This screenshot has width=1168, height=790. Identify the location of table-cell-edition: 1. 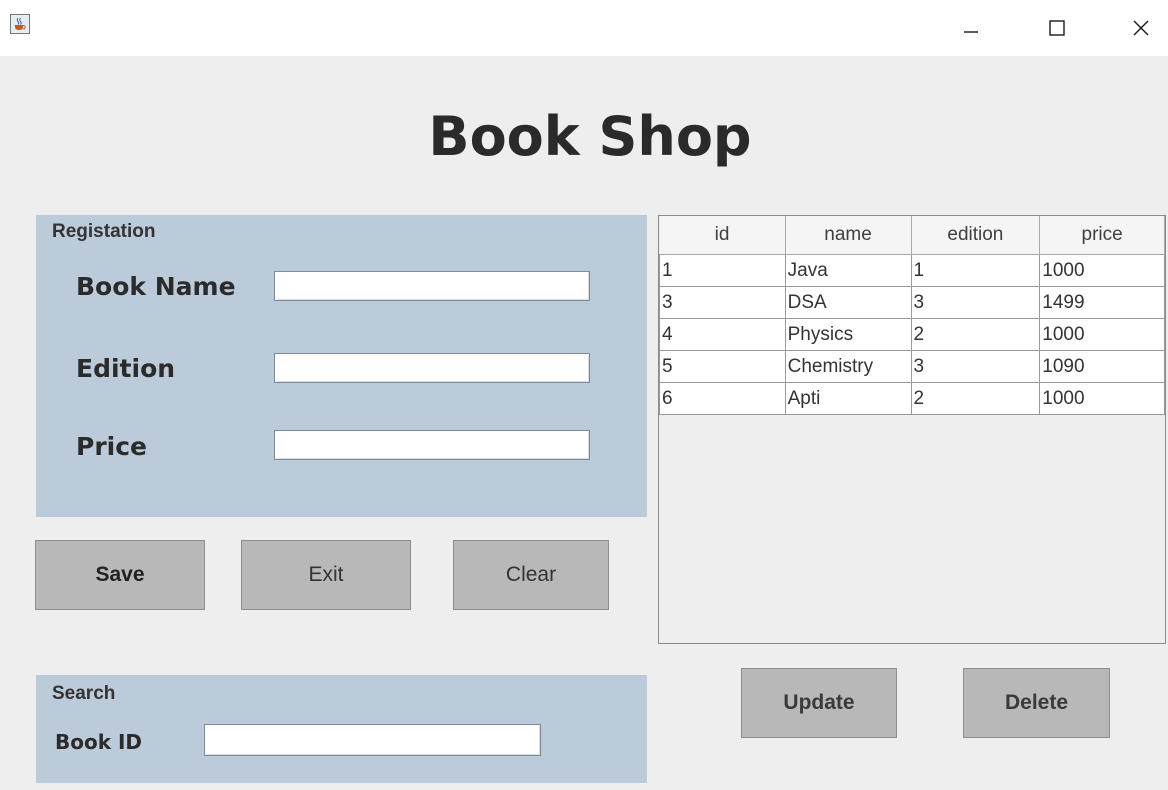
(975, 270).